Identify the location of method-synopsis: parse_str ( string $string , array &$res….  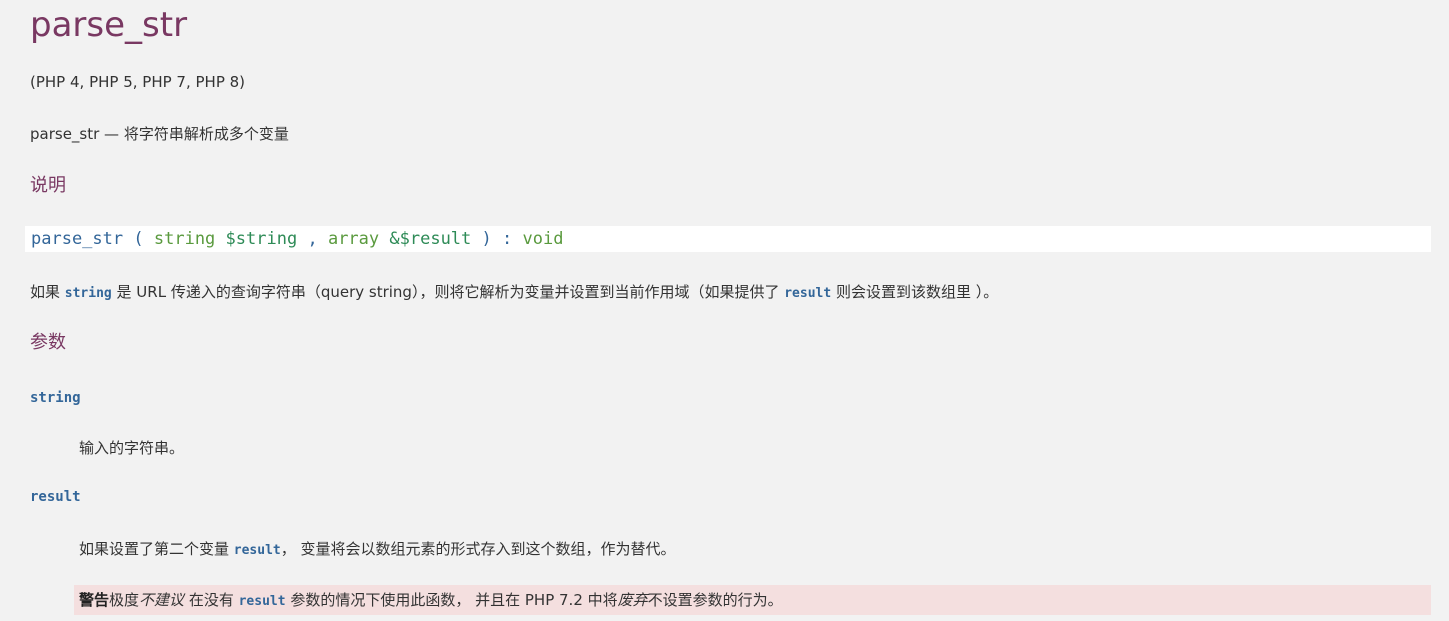
(728, 239).